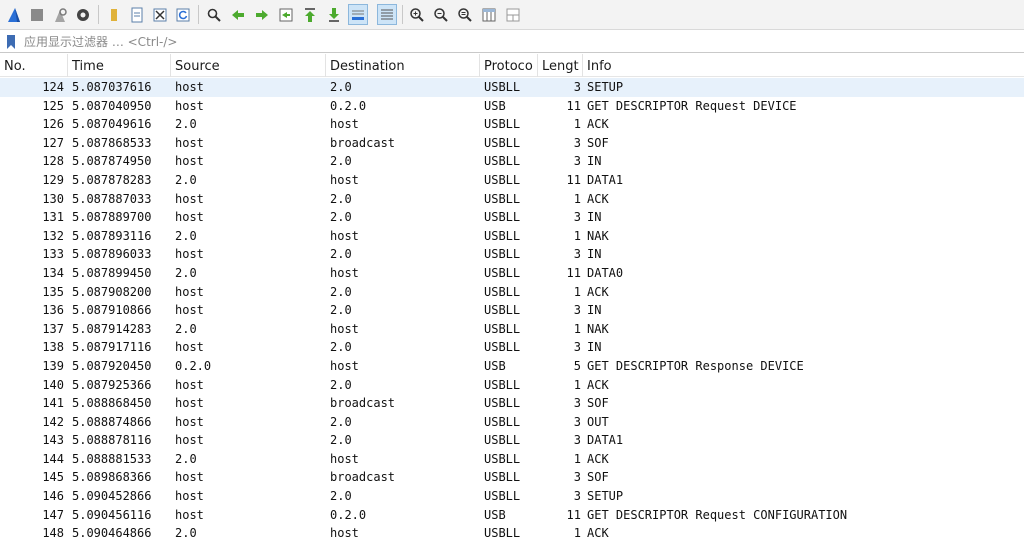  What do you see at coordinates (112, 310) in the screenshot?
I see `packet-time: 5.087910866` at bounding box center [112, 310].